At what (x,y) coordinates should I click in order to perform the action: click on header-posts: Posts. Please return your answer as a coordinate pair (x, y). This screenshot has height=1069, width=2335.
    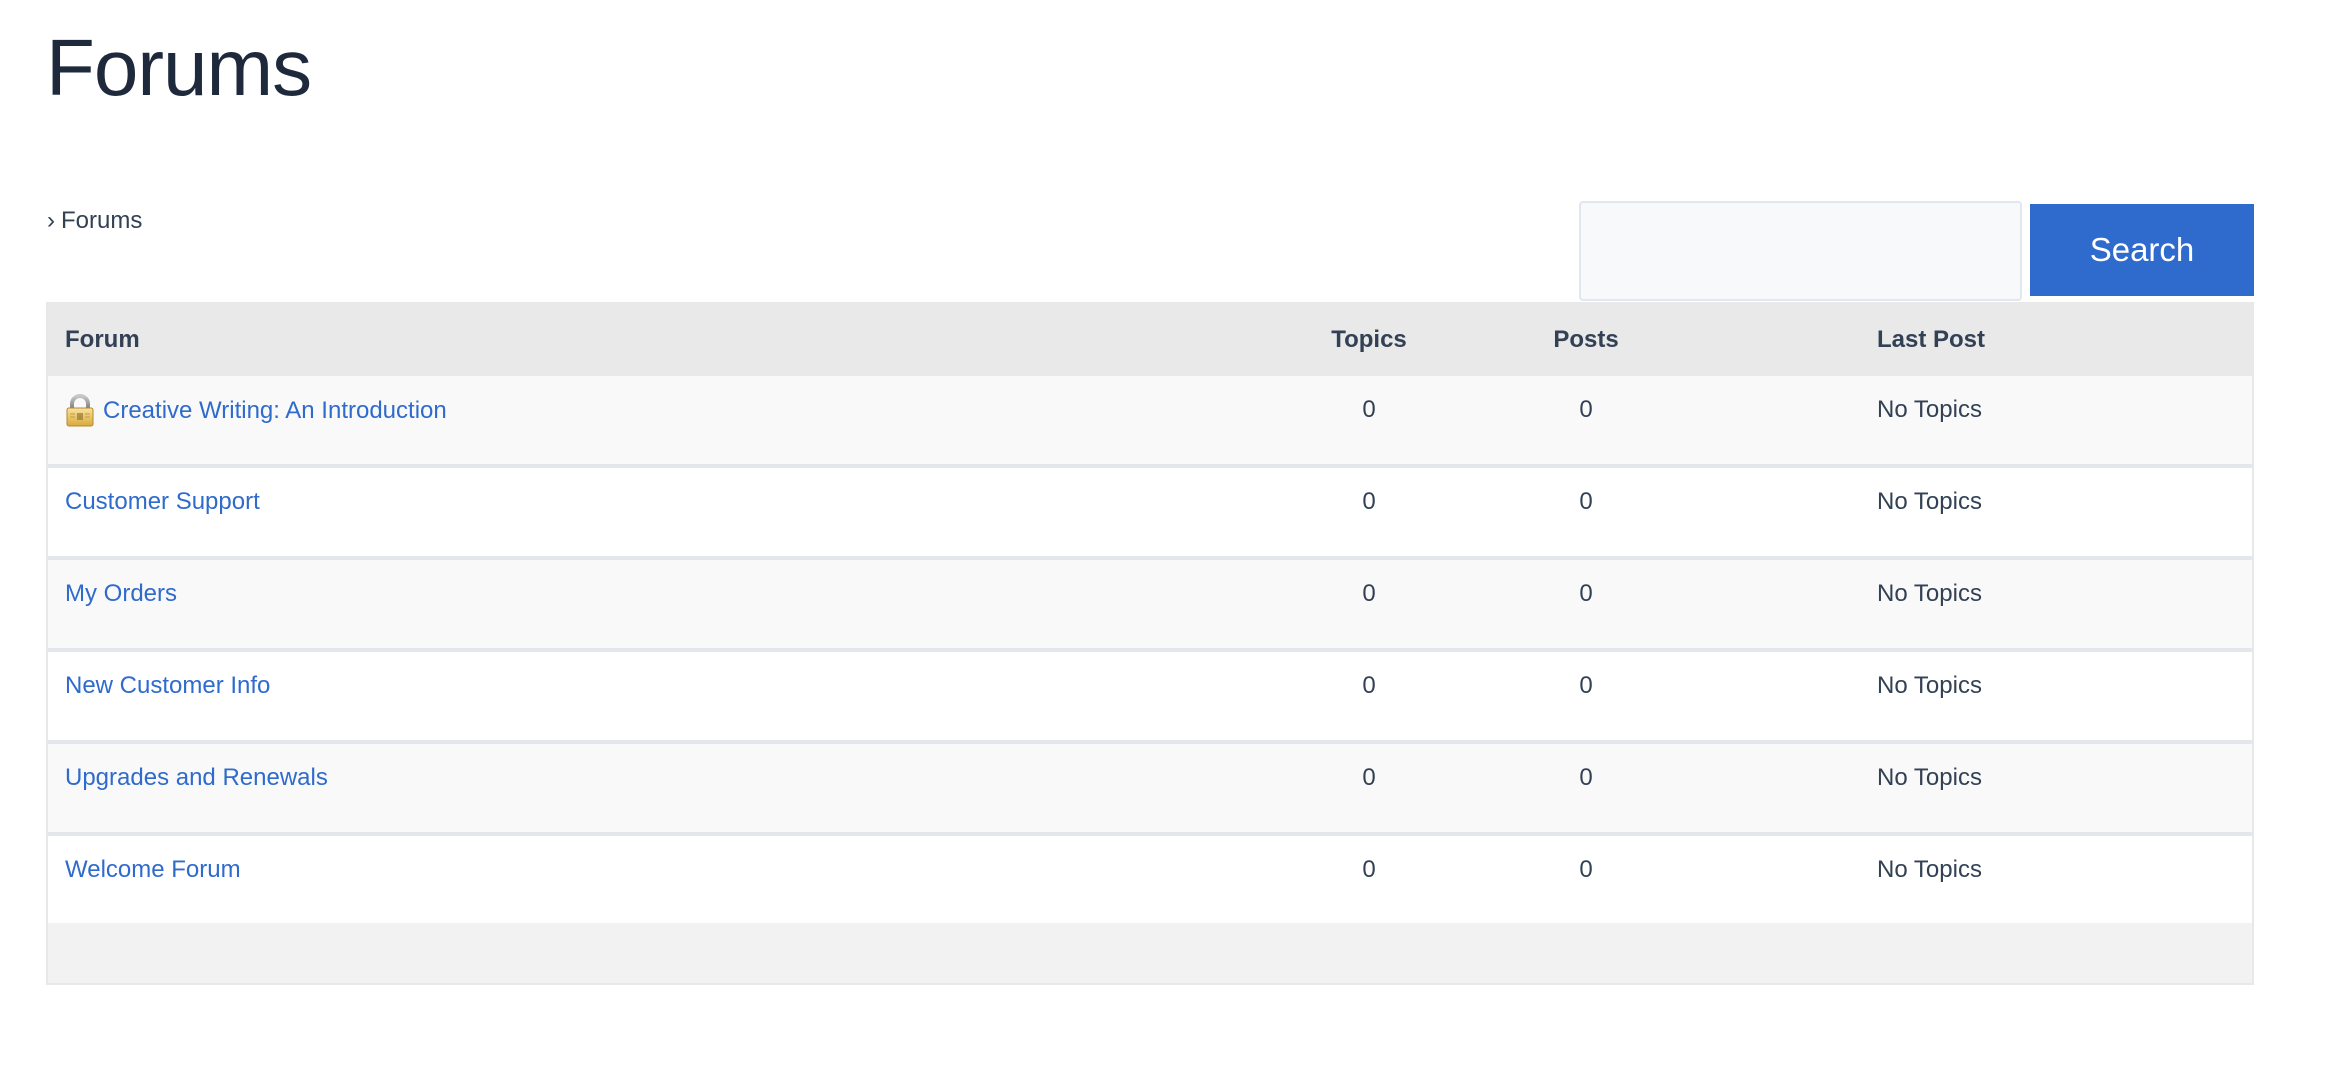
    Looking at the image, I should click on (1586, 339).